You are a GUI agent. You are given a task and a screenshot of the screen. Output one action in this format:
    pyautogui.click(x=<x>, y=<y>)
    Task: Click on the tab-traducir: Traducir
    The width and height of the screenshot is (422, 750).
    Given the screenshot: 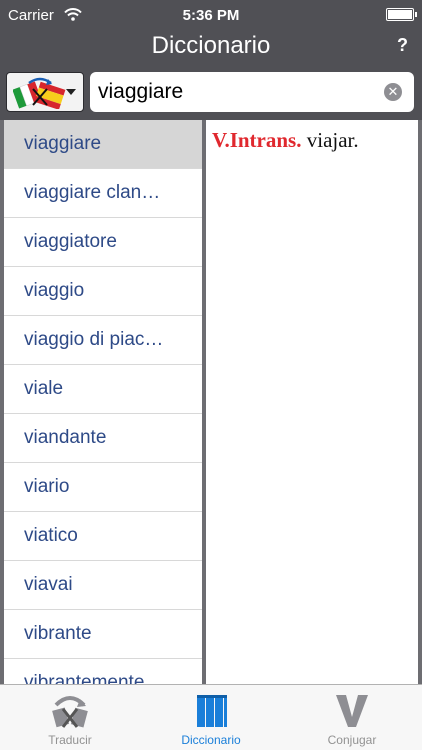 What is the action you would take?
    pyautogui.click(x=70, y=717)
    